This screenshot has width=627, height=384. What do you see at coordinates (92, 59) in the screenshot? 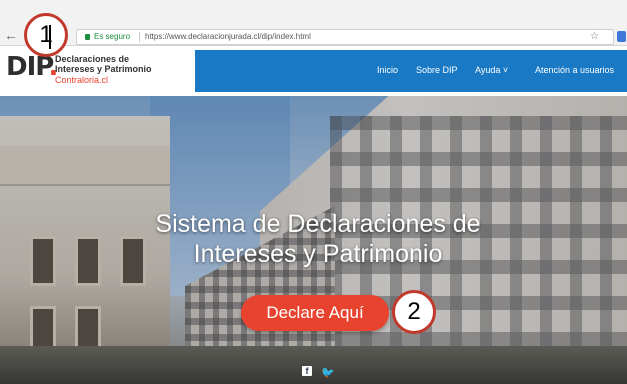
I see `logo-subtitle-1: Declaraciones de` at bounding box center [92, 59].